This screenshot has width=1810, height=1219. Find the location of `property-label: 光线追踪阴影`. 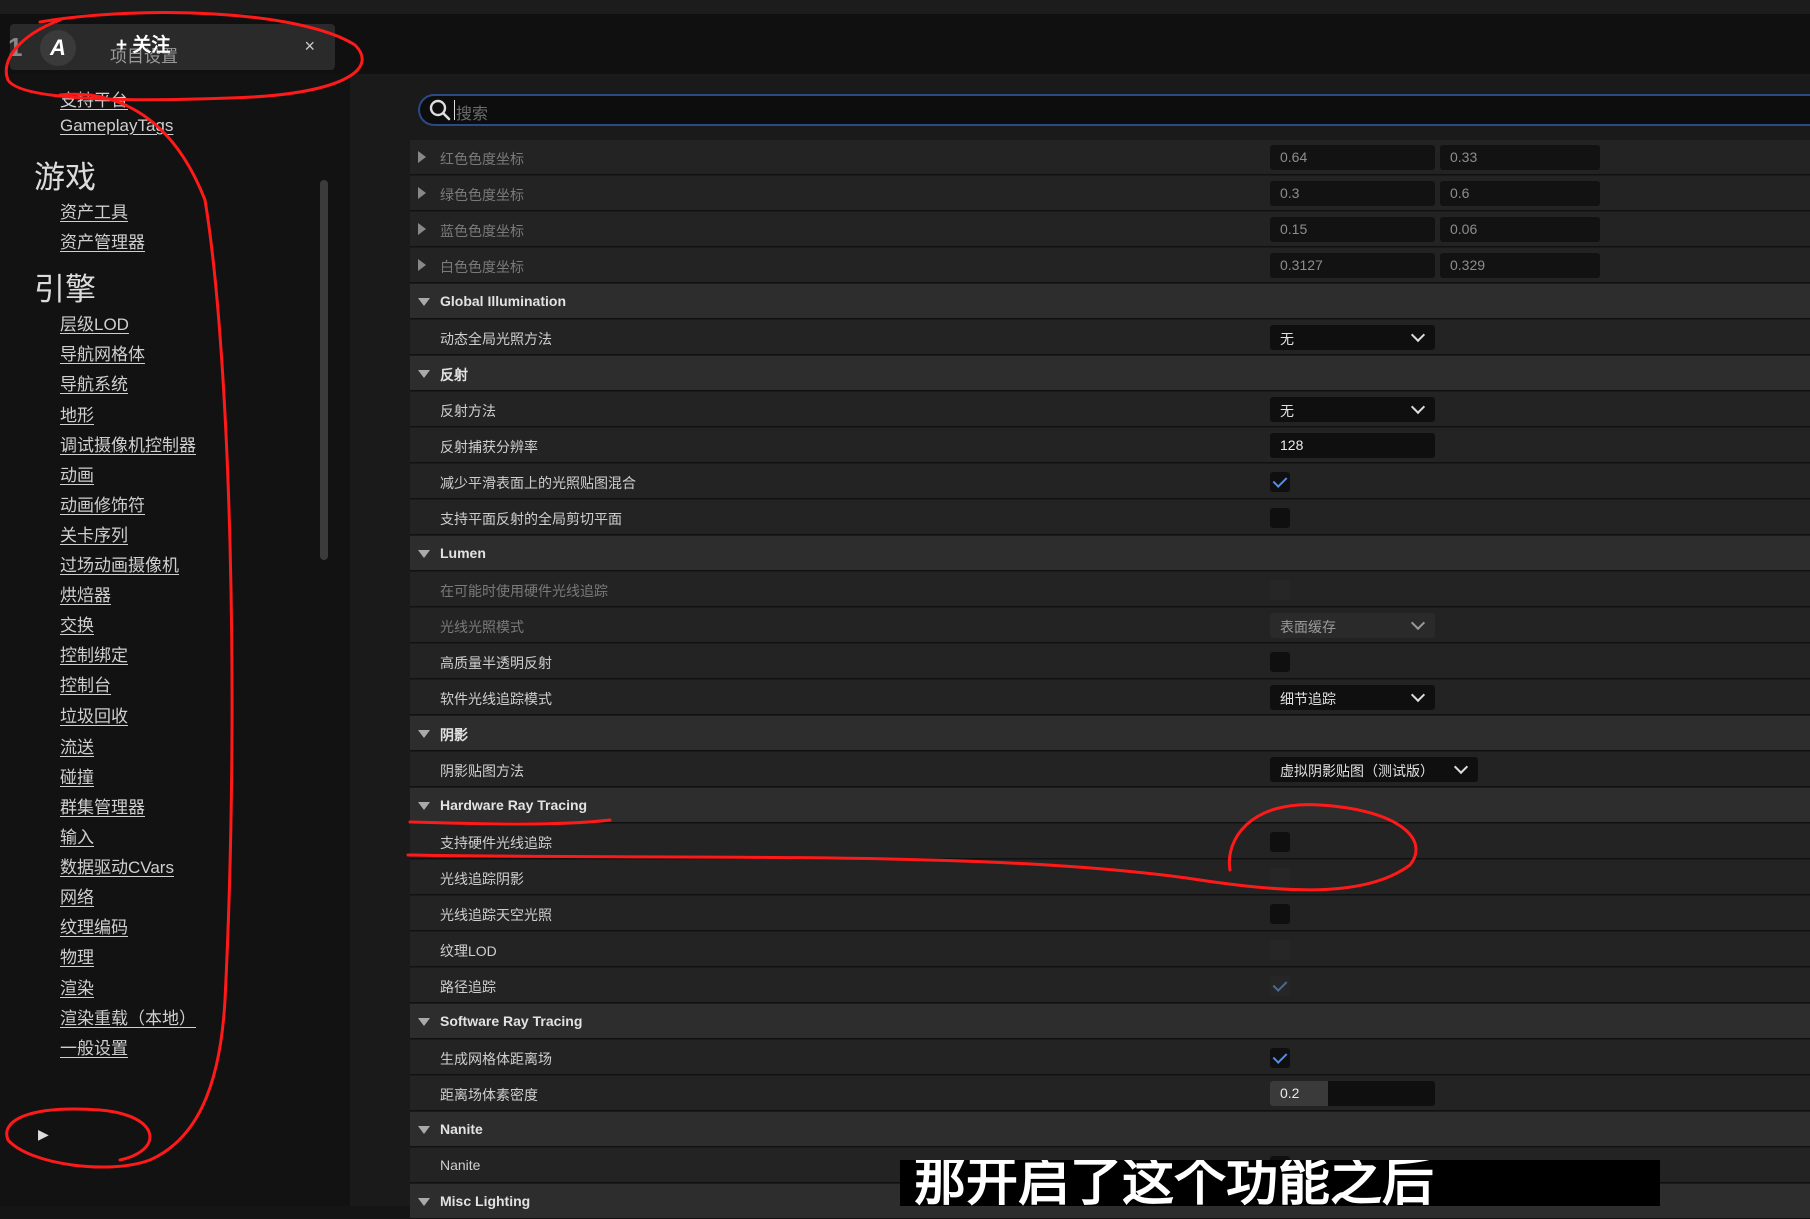

property-label: 光线追踪阴影 is located at coordinates (482, 879).